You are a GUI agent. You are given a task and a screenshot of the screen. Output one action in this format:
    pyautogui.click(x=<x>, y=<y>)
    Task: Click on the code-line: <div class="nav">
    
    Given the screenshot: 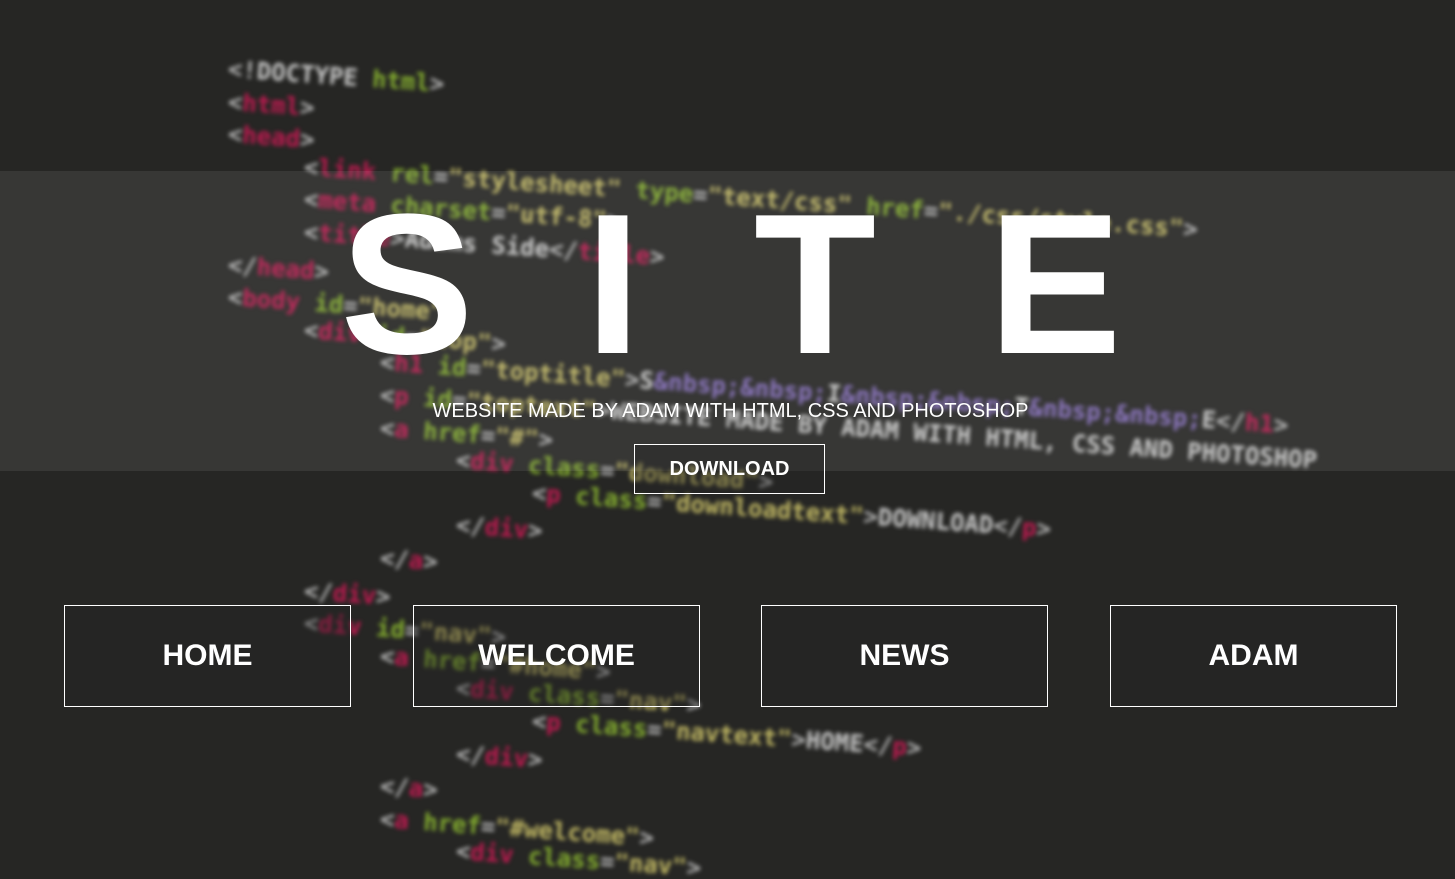 What is the action you would take?
    pyautogui.click(x=579, y=858)
    